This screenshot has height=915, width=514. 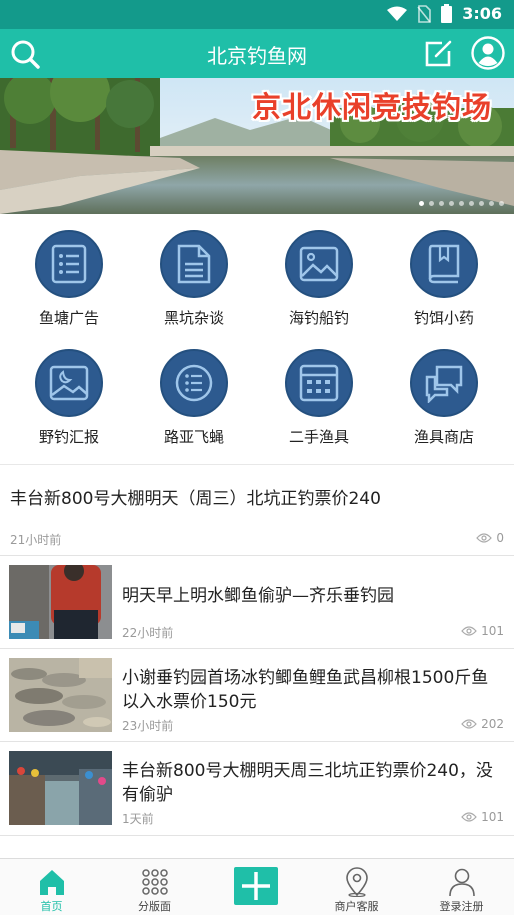 I want to click on banner-title: 京北休闲竞技钓场, so click(x=372, y=107).